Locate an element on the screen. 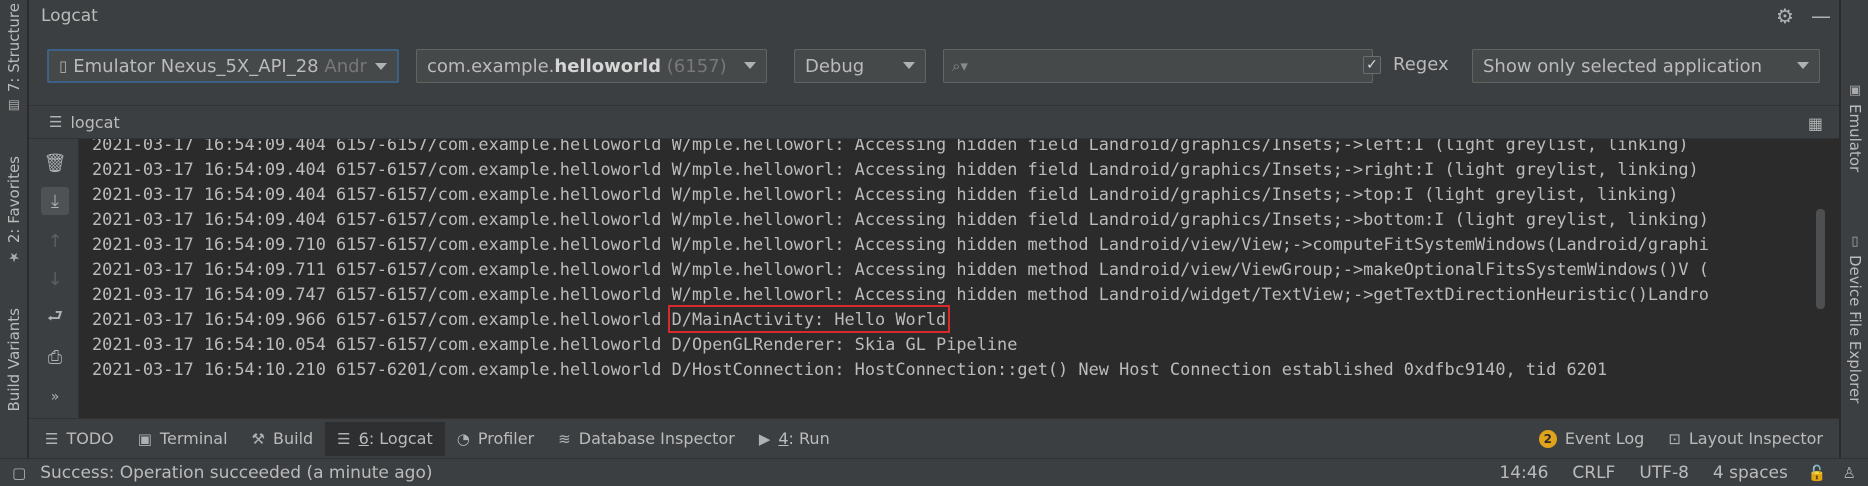 Image resolution: width=1868 pixels, height=486 pixels. right-tool-stripe: ▣ Emulator ▯ Device File Explorer is located at coordinates (1854, 229).